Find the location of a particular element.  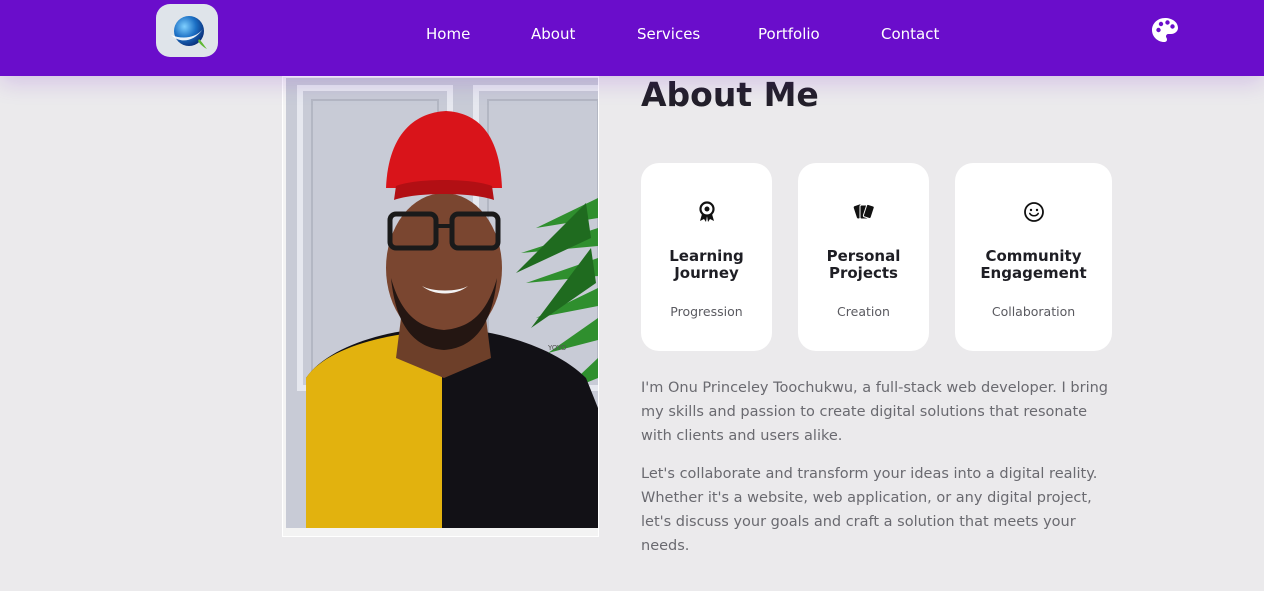

award-icon is located at coordinates (706, 211).